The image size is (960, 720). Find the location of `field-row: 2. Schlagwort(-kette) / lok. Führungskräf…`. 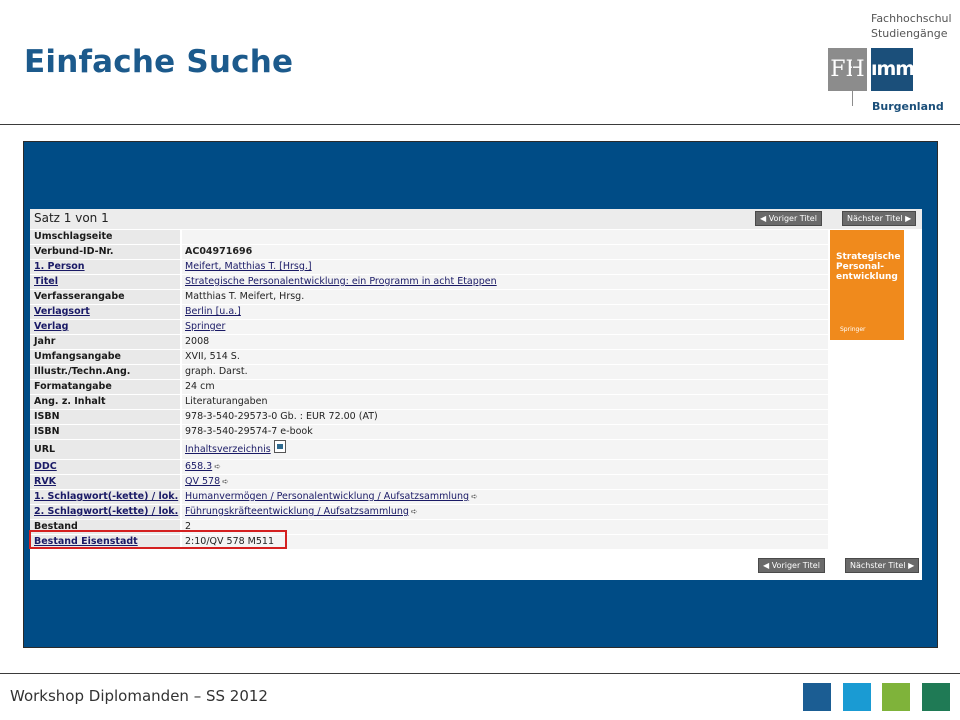

field-row: 2. Schlagwort(-kette) / lok. Führungskräf… is located at coordinates (429, 512).